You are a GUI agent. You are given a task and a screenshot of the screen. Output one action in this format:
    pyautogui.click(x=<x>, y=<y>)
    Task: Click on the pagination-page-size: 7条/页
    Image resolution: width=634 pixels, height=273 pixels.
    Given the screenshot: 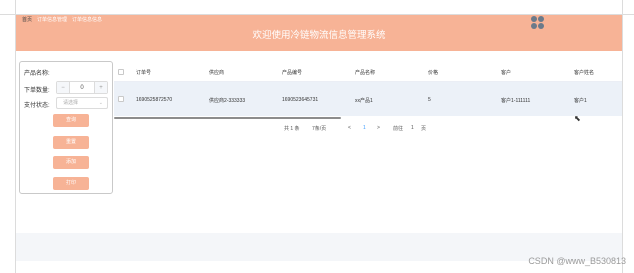 What is the action you would take?
    pyautogui.click(x=319, y=128)
    